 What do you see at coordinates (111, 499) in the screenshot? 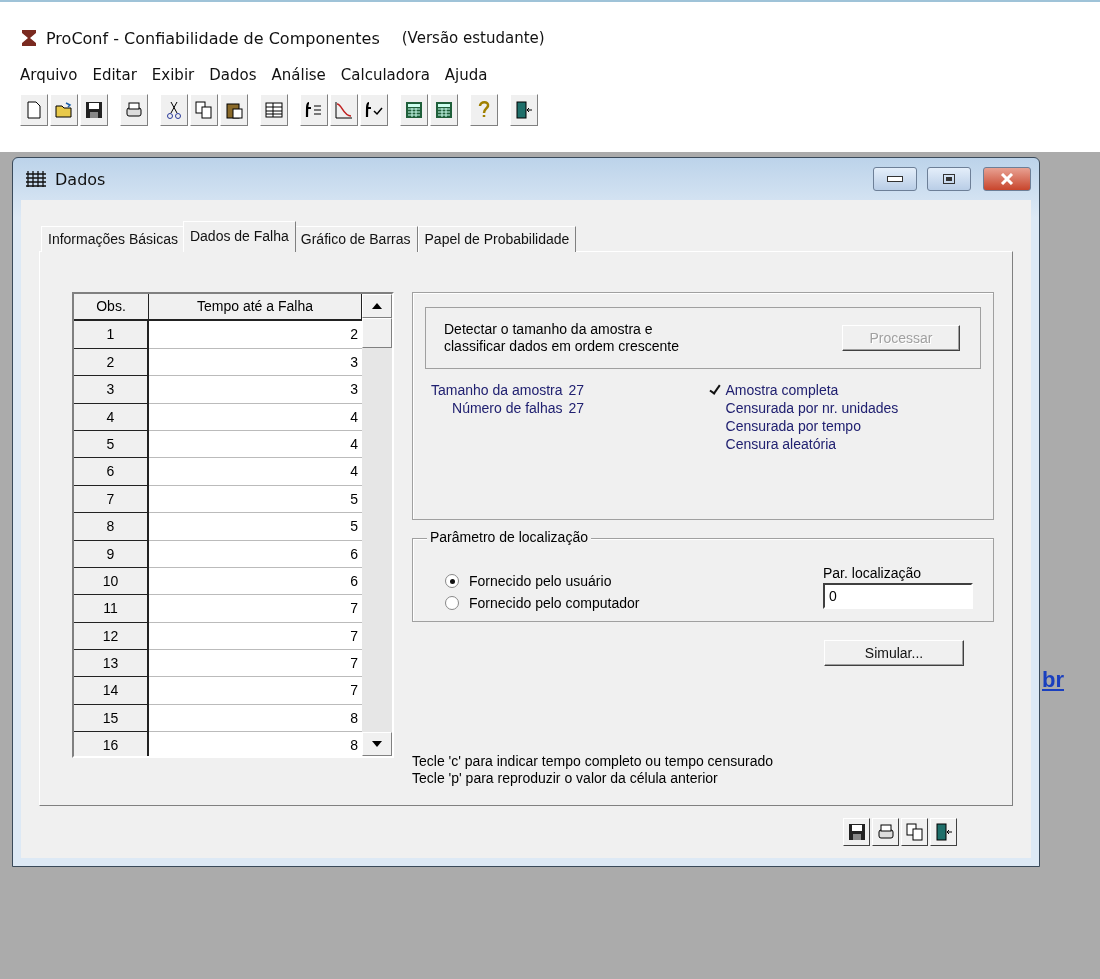
I see `row-header: 7` at bounding box center [111, 499].